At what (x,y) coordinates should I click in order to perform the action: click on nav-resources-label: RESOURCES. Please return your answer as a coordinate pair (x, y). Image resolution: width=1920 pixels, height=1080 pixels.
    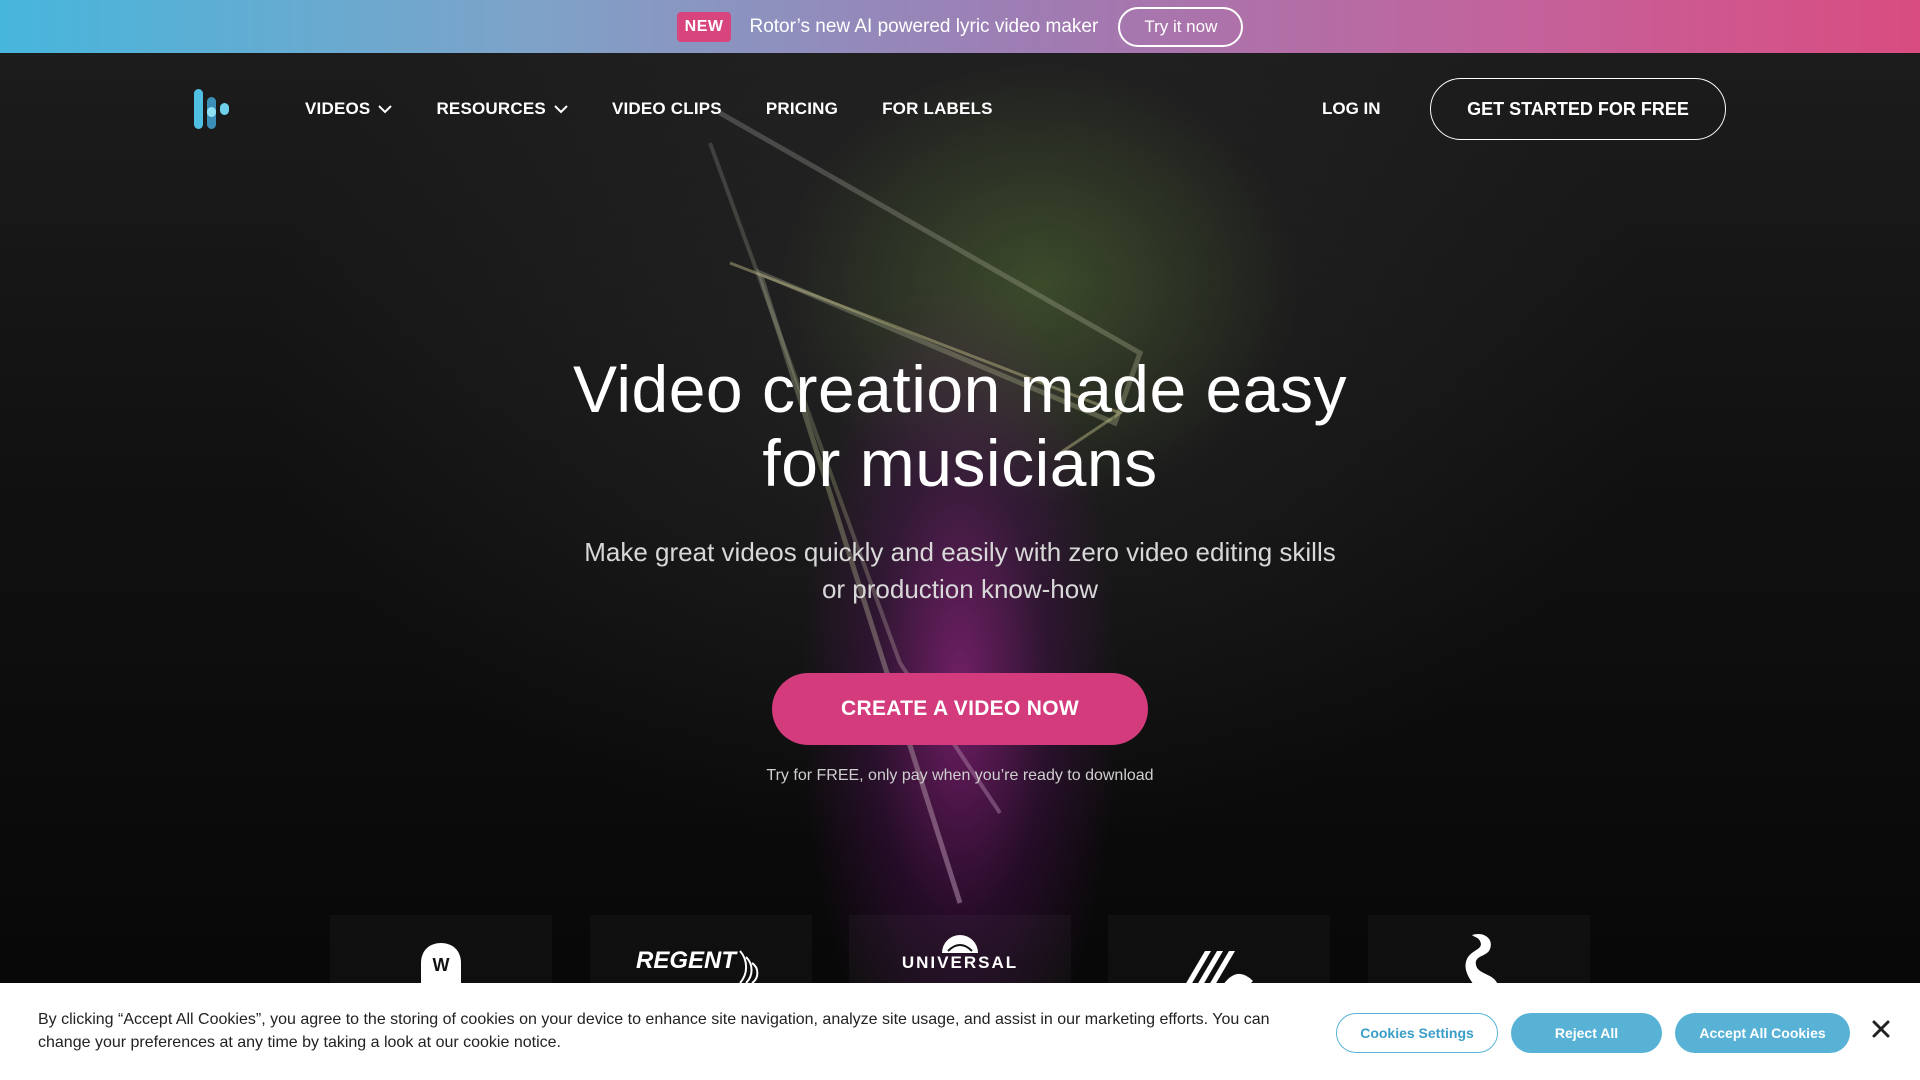
    Looking at the image, I should click on (491, 108).